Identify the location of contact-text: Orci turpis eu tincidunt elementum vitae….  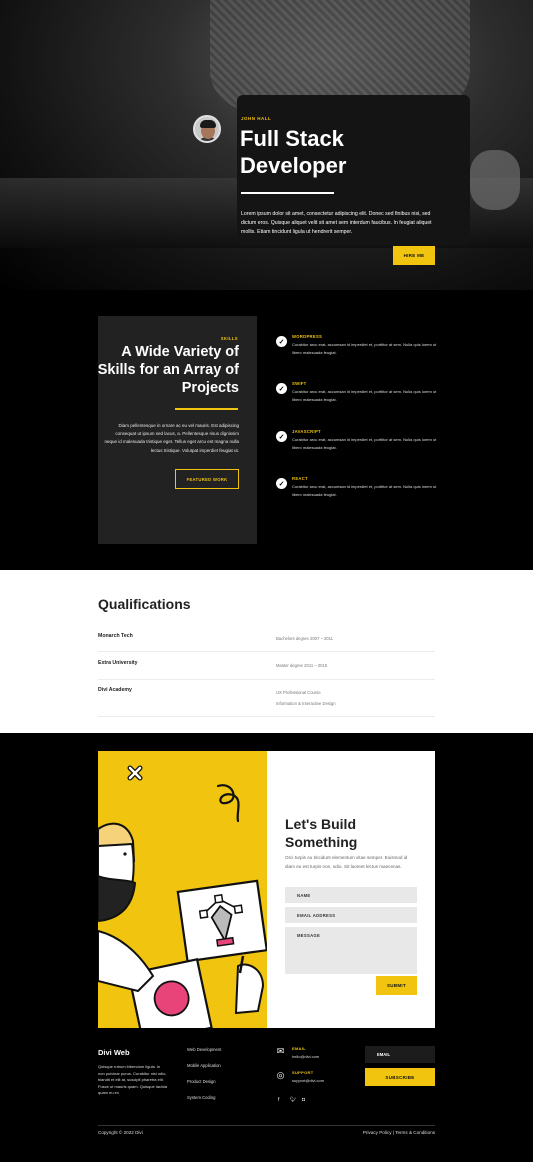
(346, 862).